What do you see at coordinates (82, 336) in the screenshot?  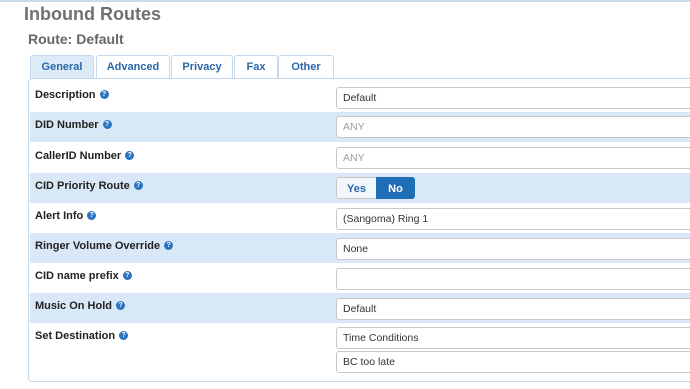 I see `set-destination-label: Set Destination?` at bounding box center [82, 336].